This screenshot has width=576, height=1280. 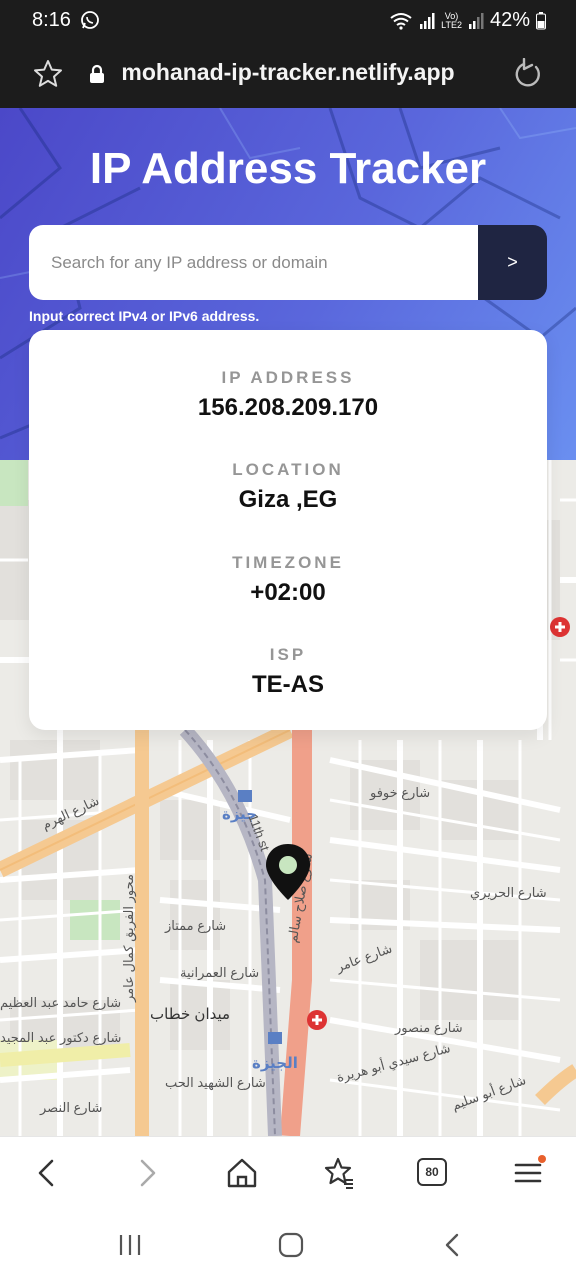 What do you see at coordinates (288, 872) in the screenshot?
I see `location-marker-icon` at bounding box center [288, 872].